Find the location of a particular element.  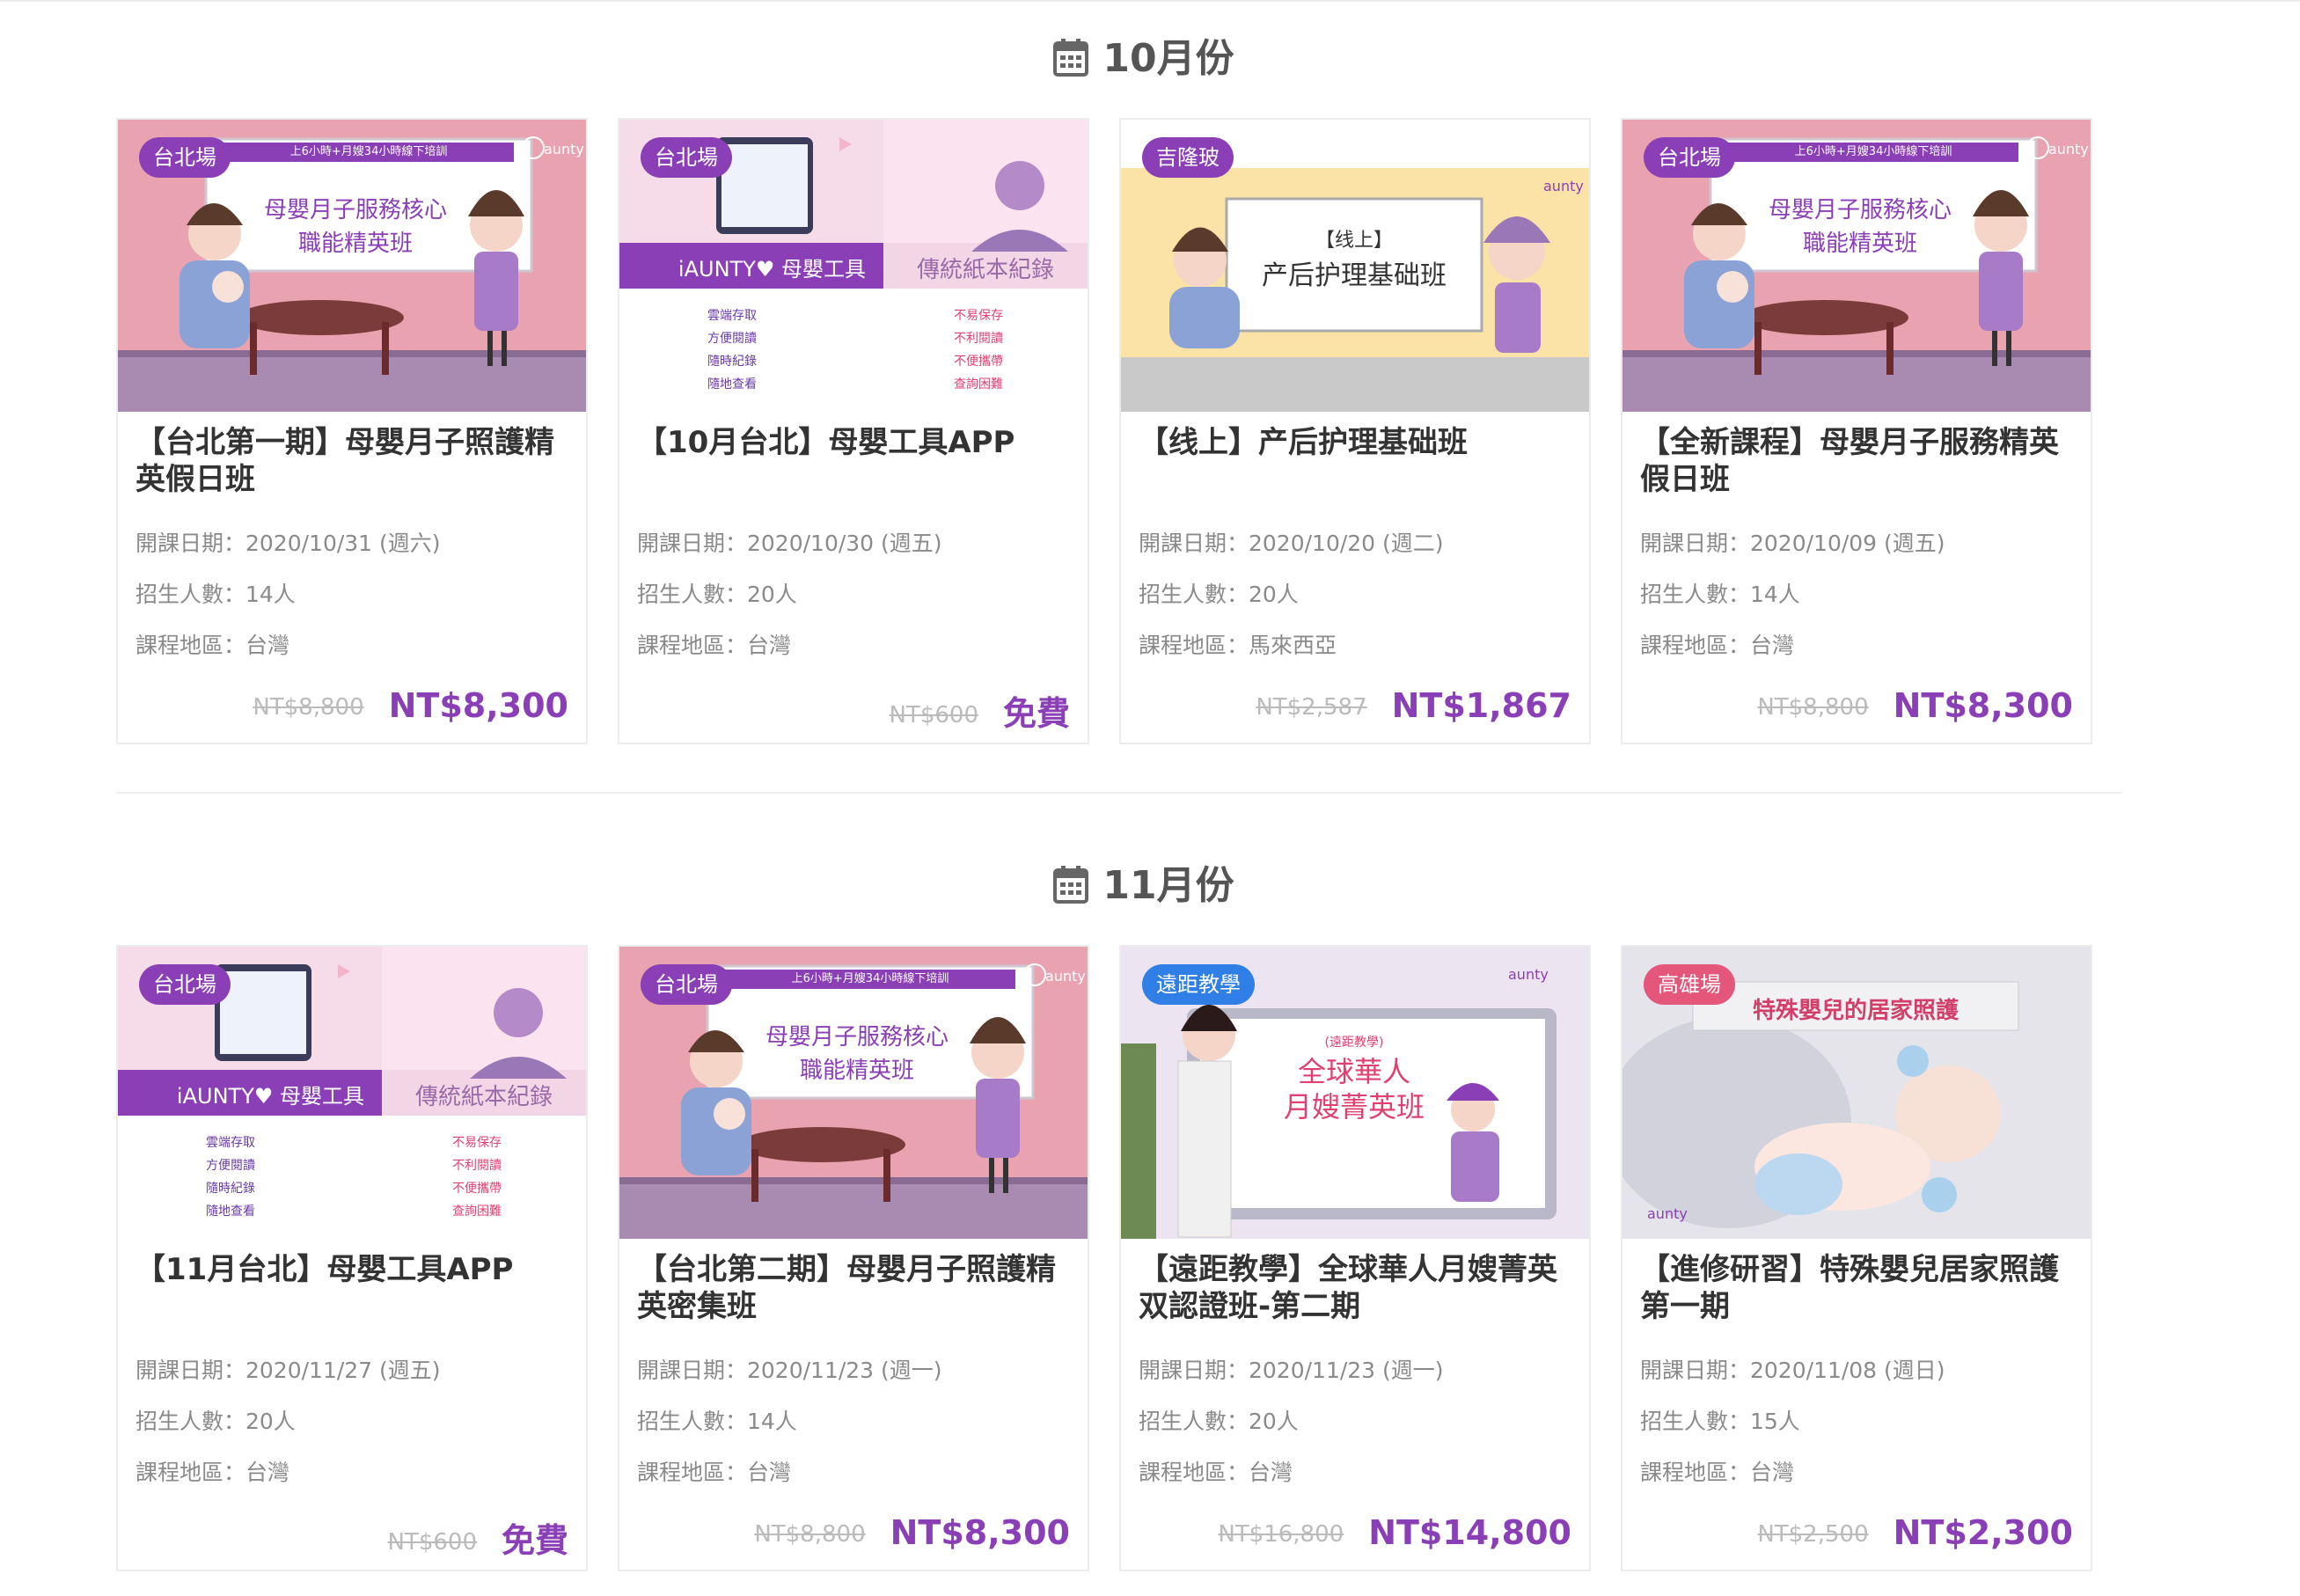

course-enrollment: 招生人數：15人 is located at coordinates (1720, 1421).